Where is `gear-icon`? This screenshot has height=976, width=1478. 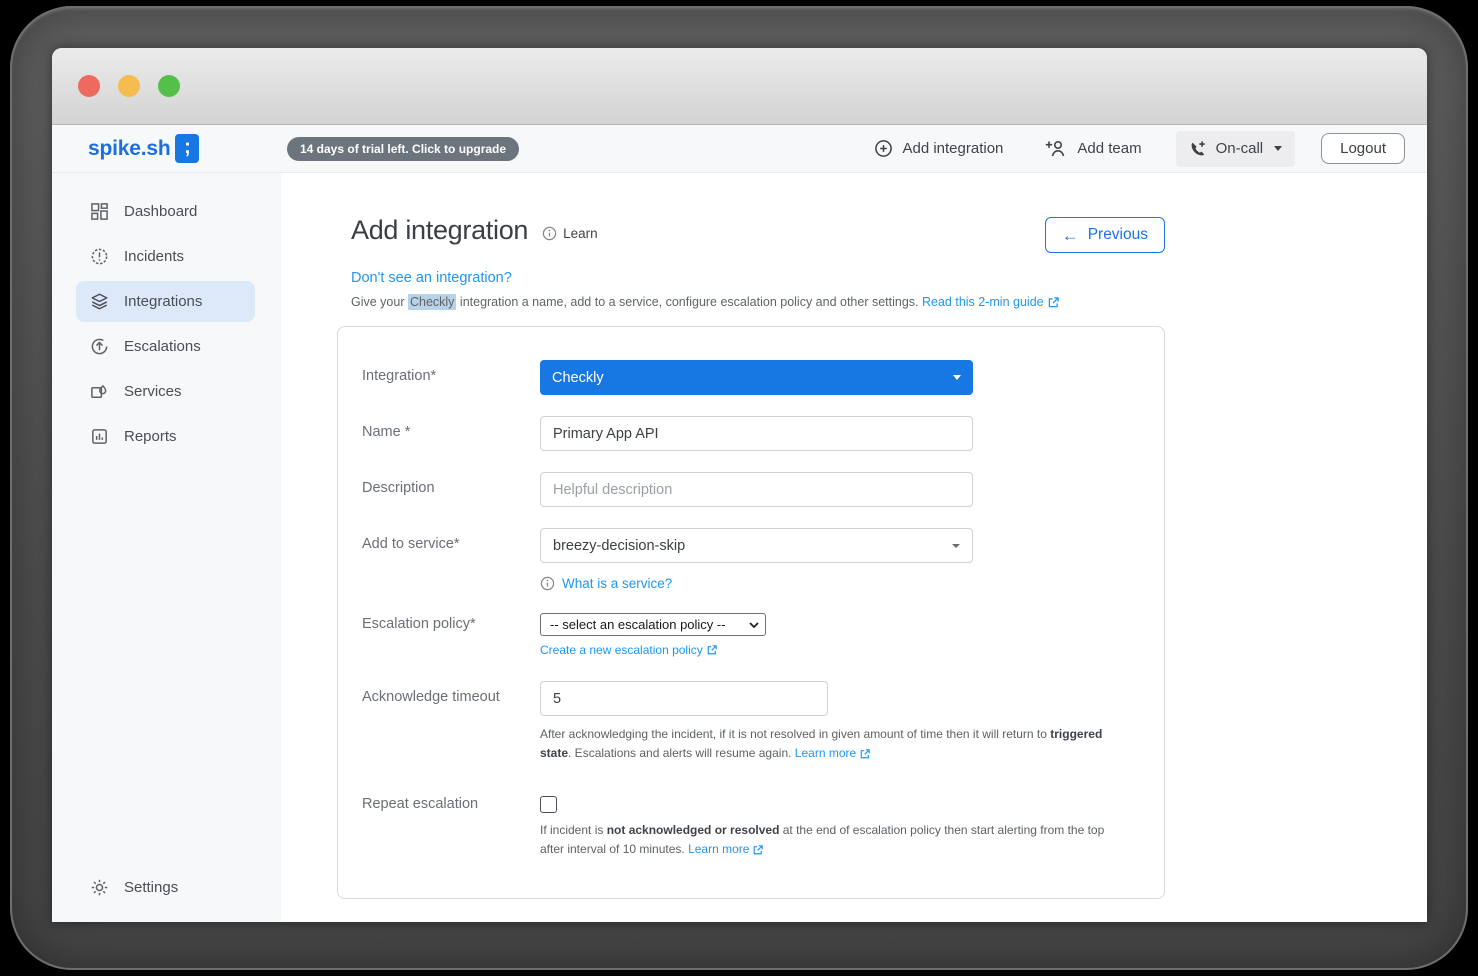
gear-icon is located at coordinates (99, 887).